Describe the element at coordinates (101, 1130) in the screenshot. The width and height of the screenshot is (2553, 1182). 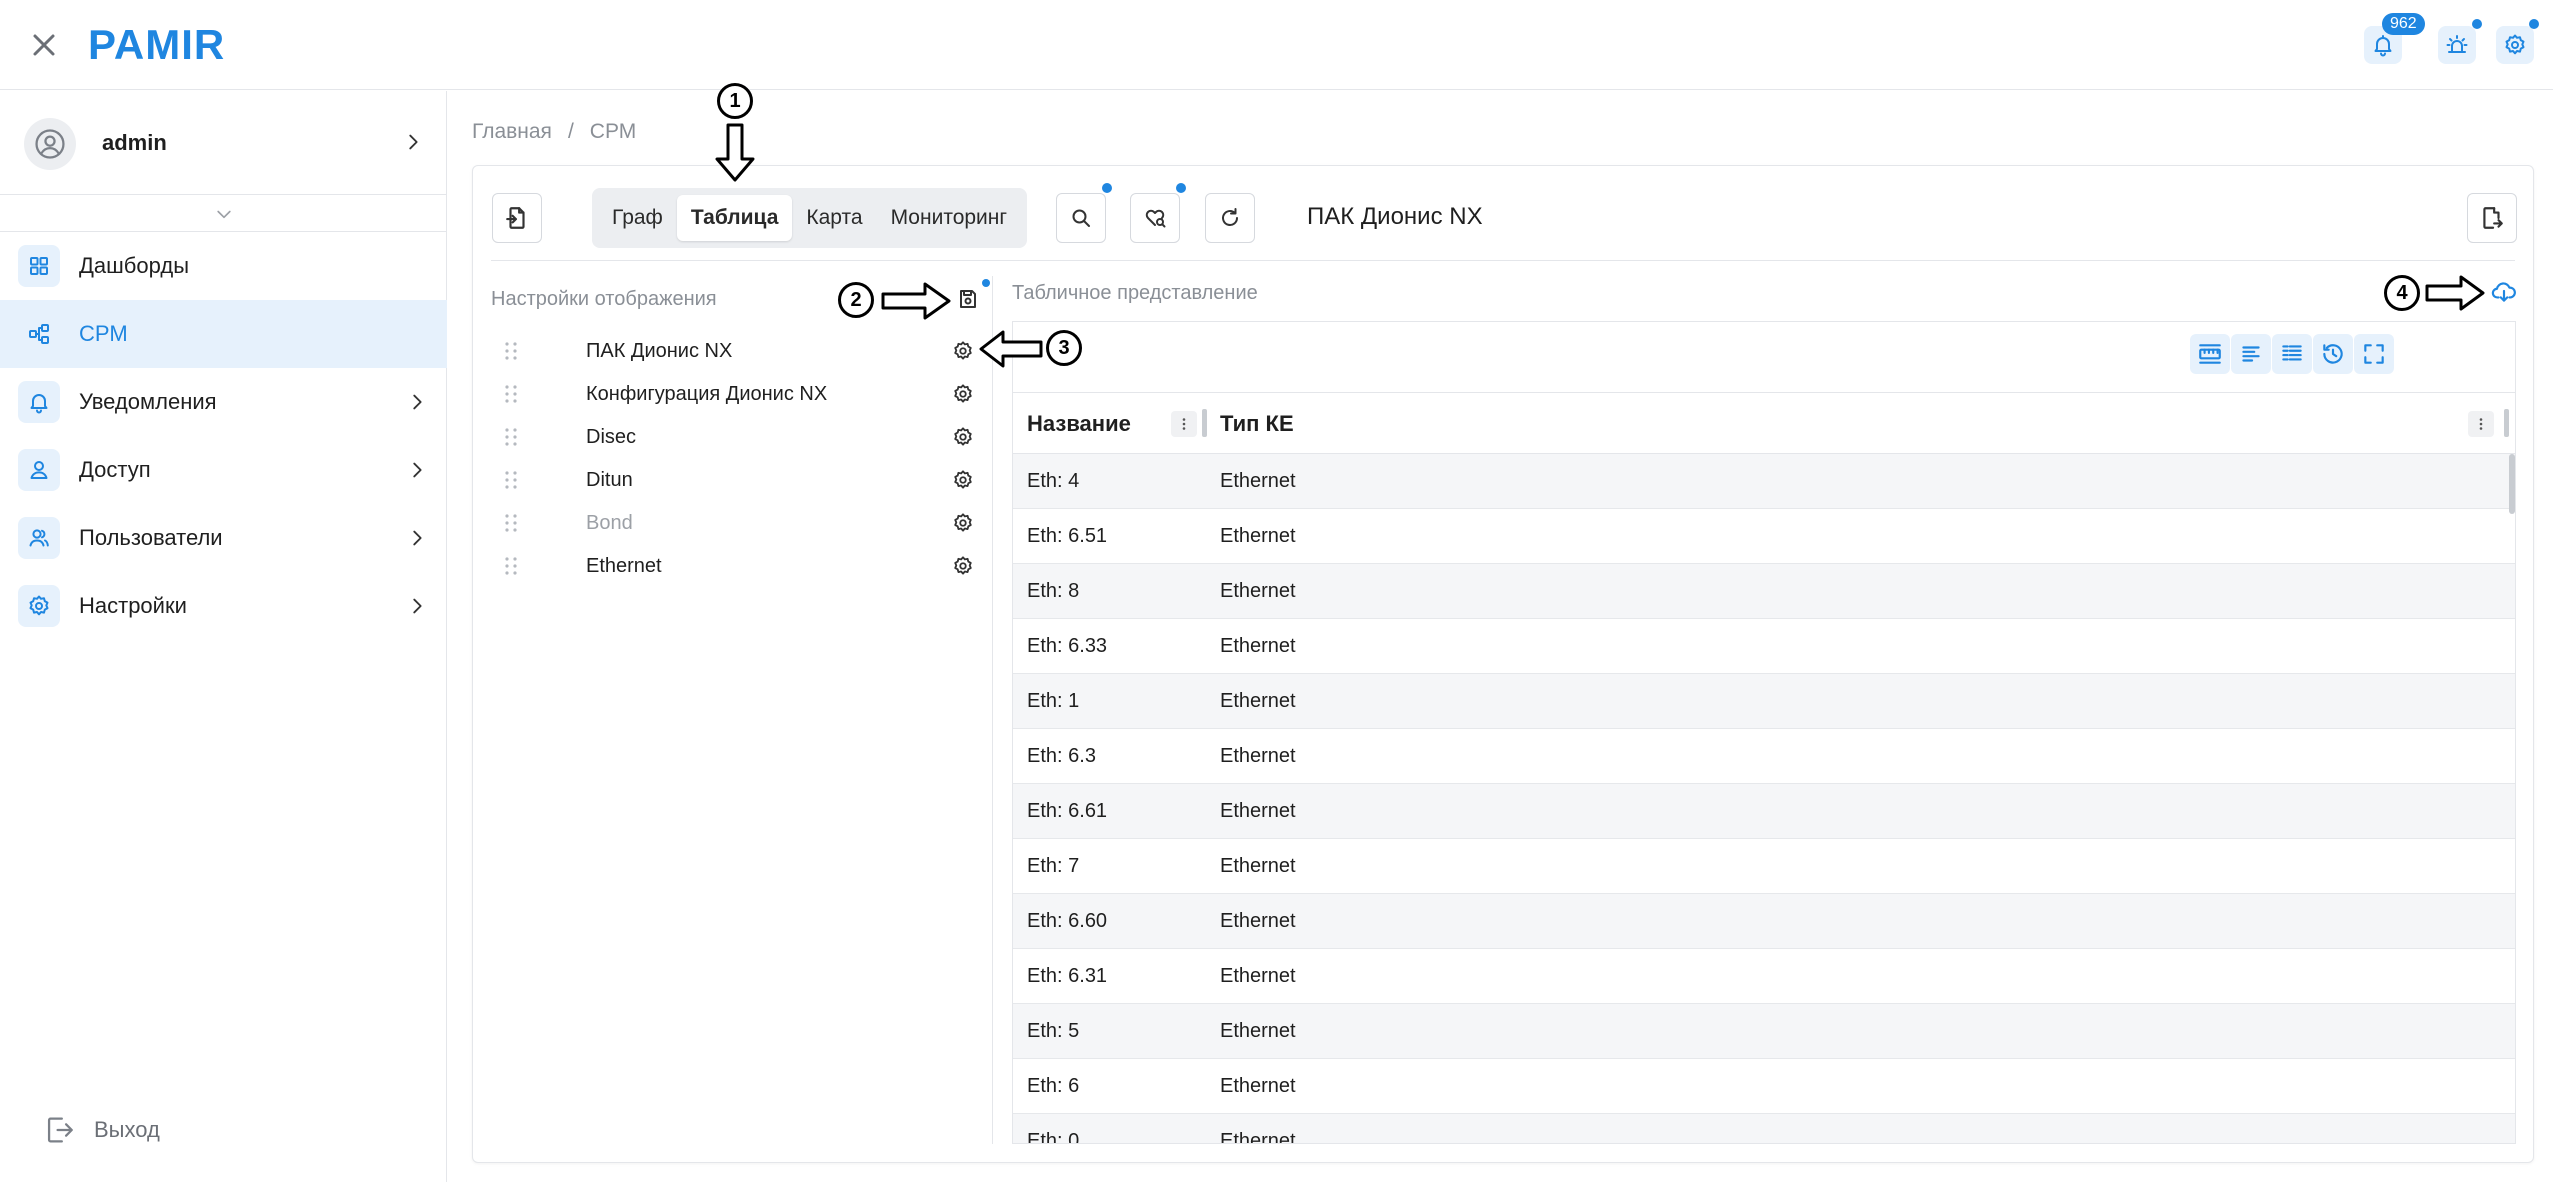
I see `logout-button: Выход` at that location.